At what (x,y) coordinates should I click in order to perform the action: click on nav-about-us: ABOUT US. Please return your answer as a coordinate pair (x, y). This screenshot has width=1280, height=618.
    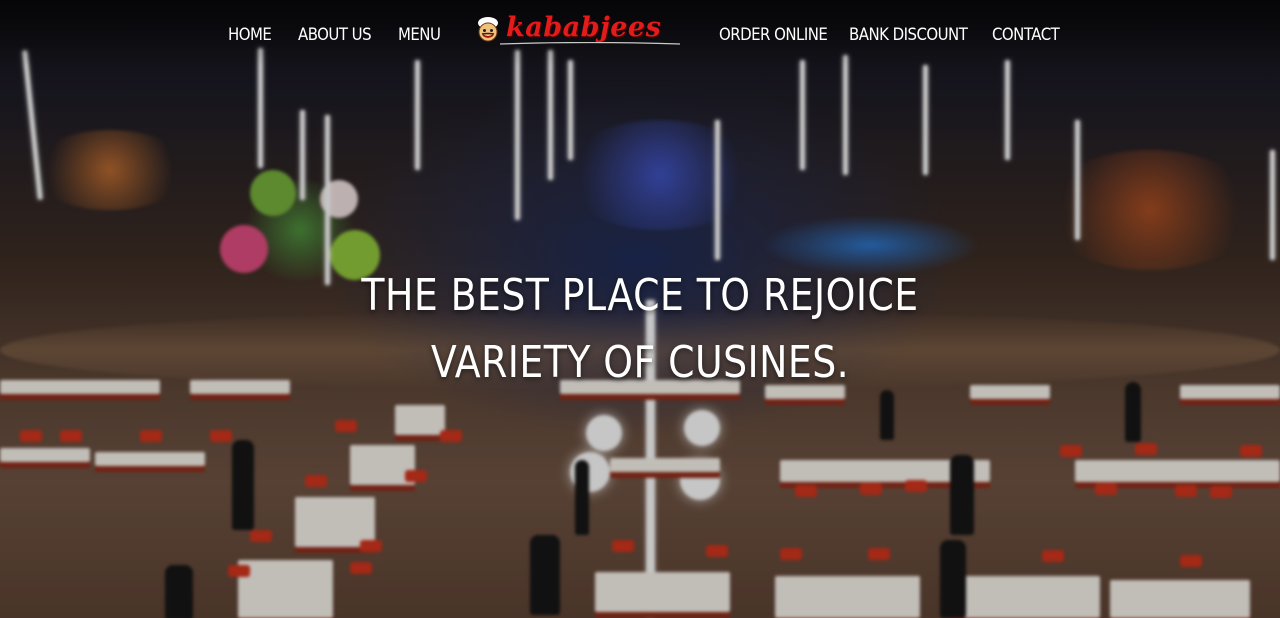
    Looking at the image, I should click on (335, 35).